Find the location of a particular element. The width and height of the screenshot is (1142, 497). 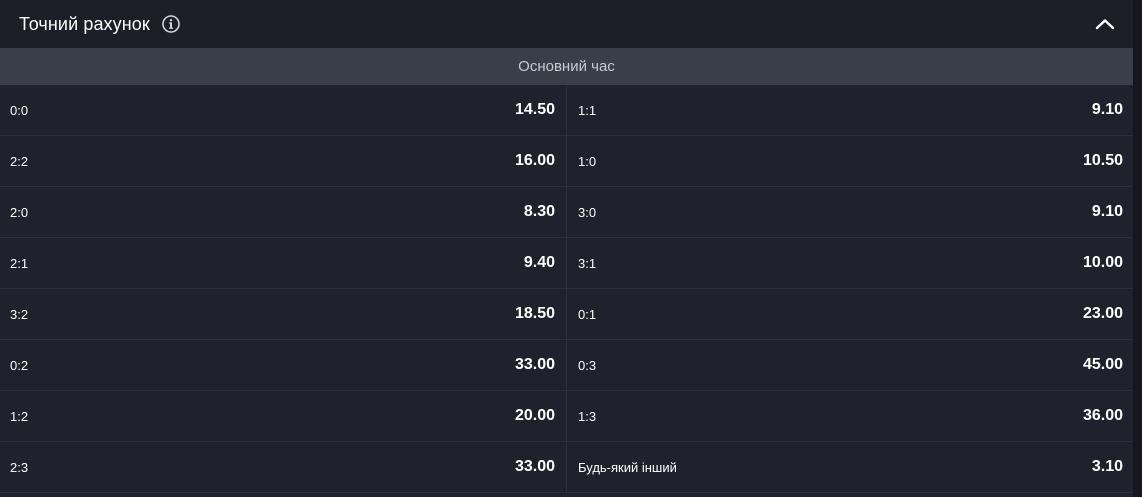

chevron-up-icon is located at coordinates (1105, 24).